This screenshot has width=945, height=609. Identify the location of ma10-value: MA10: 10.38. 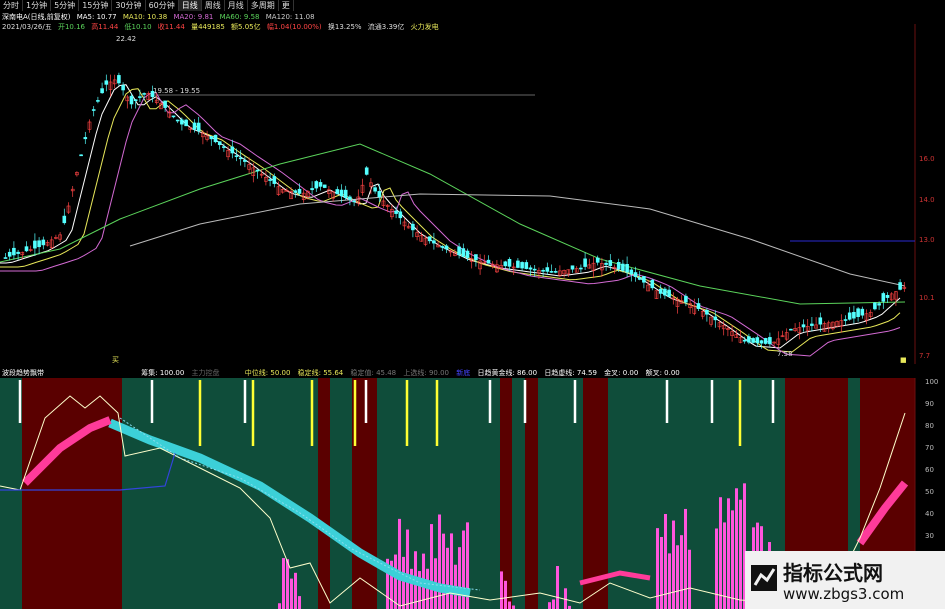
(145, 17).